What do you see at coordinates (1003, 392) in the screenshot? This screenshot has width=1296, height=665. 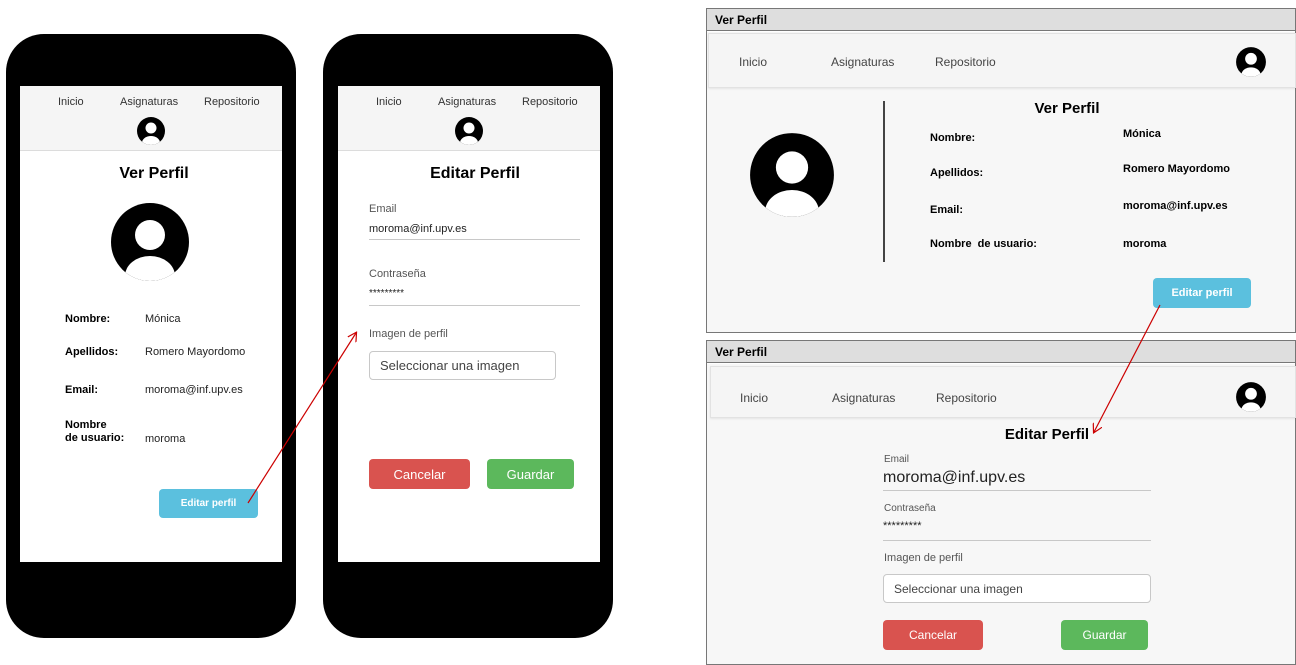 I see `desktop-edit-navbar: Inicio Asignaturas Repositorio` at bounding box center [1003, 392].